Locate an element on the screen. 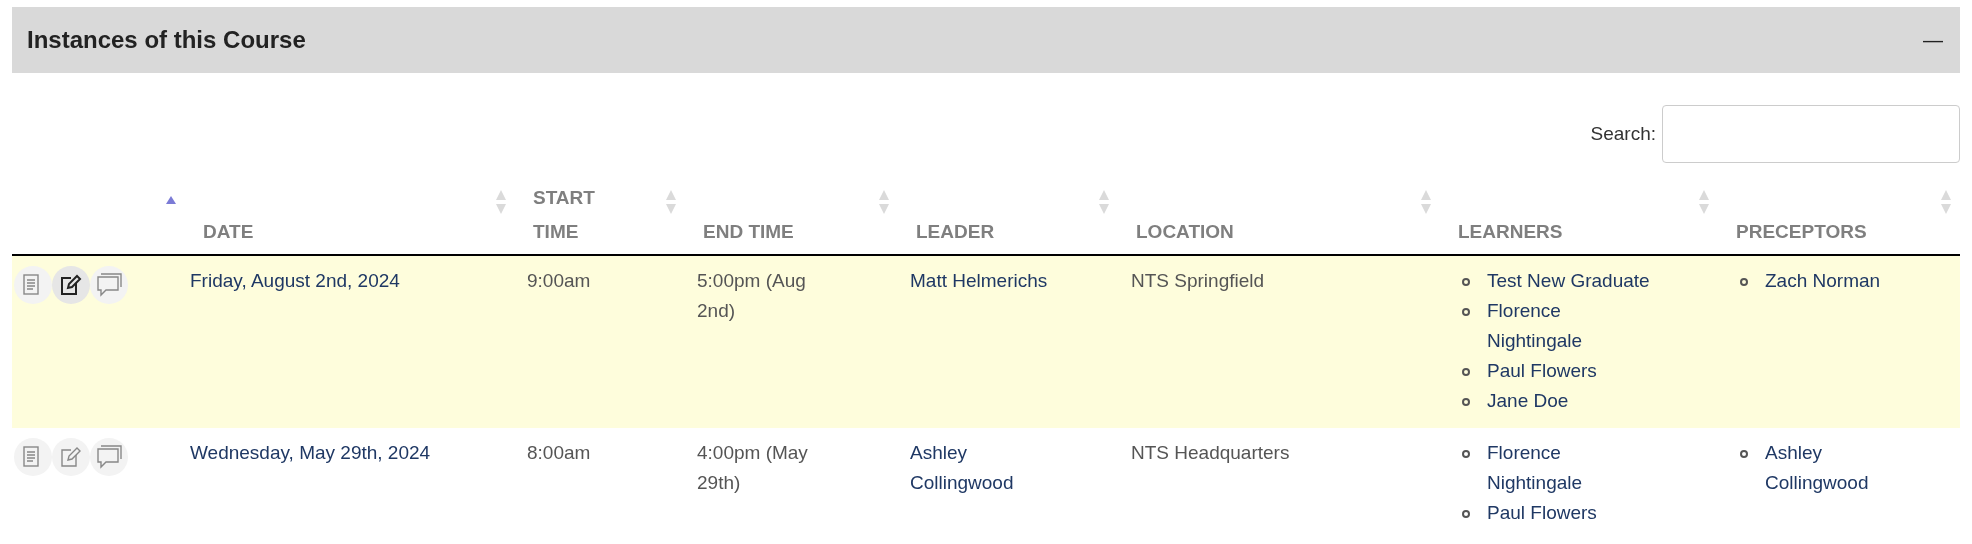  location-cell-text: NTS Headquarters is located at coordinates (1211, 453).